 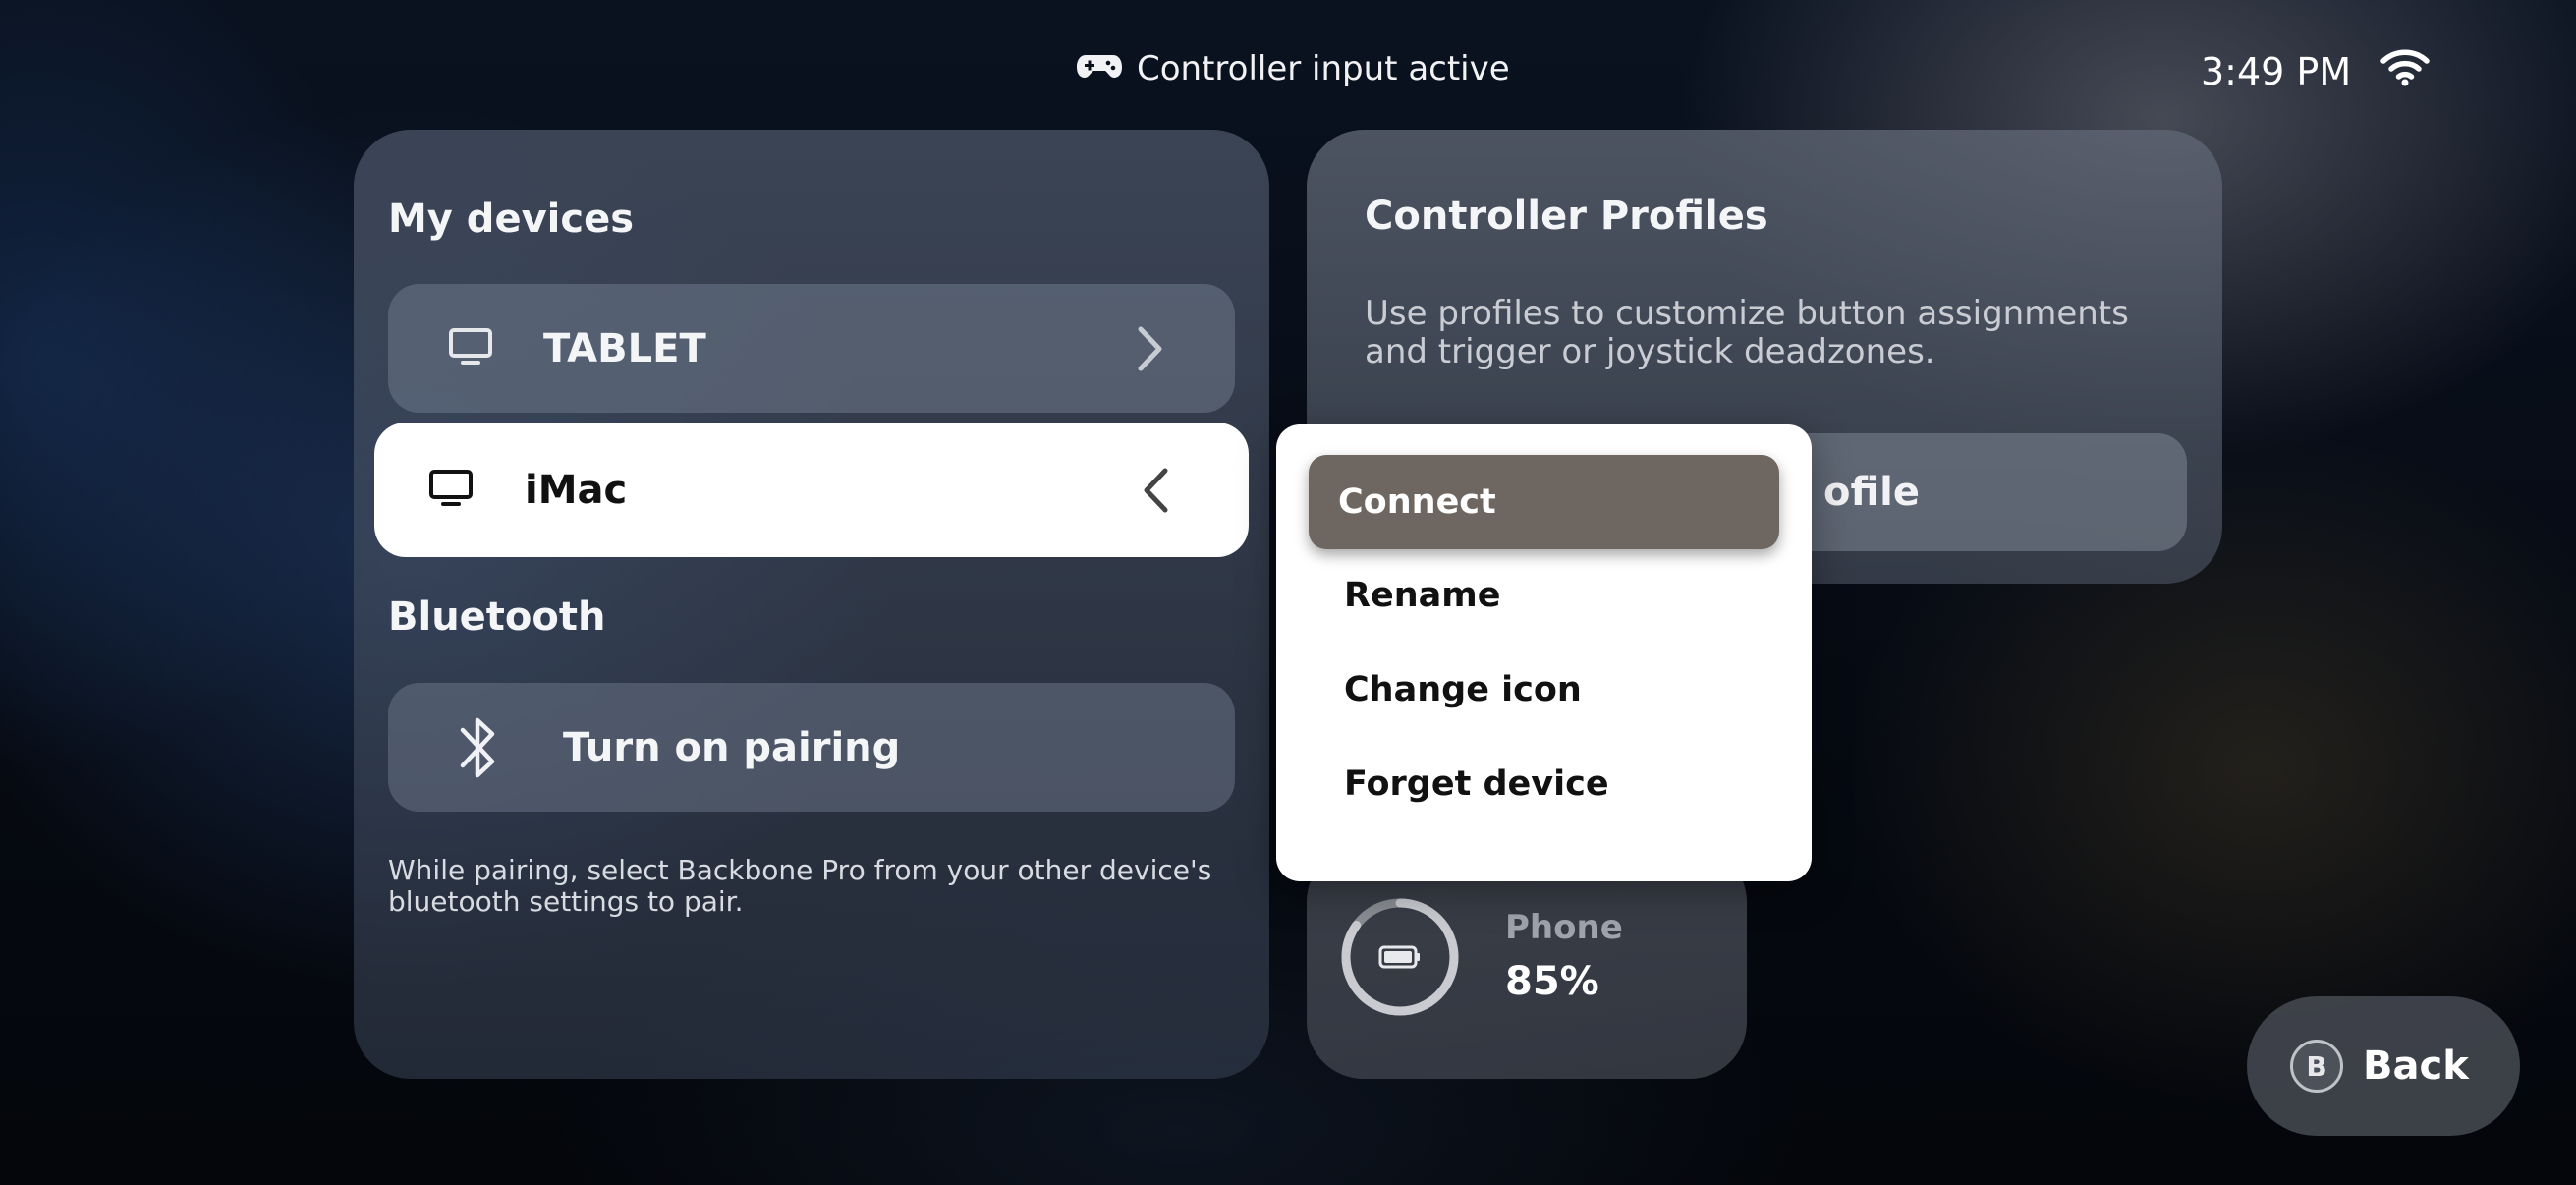 I want to click on bluetooth-icon, so click(x=478, y=750).